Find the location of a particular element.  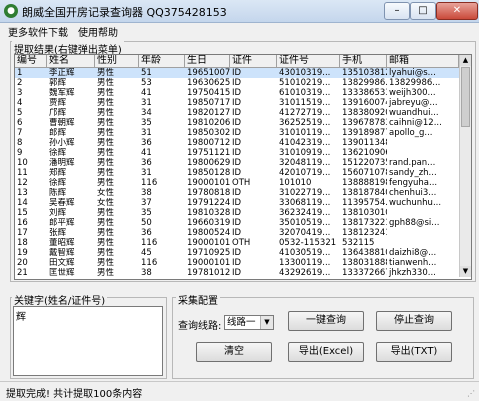

status-text: 提取完成! 共计提取100条内容 is located at coordinates (74, 394).